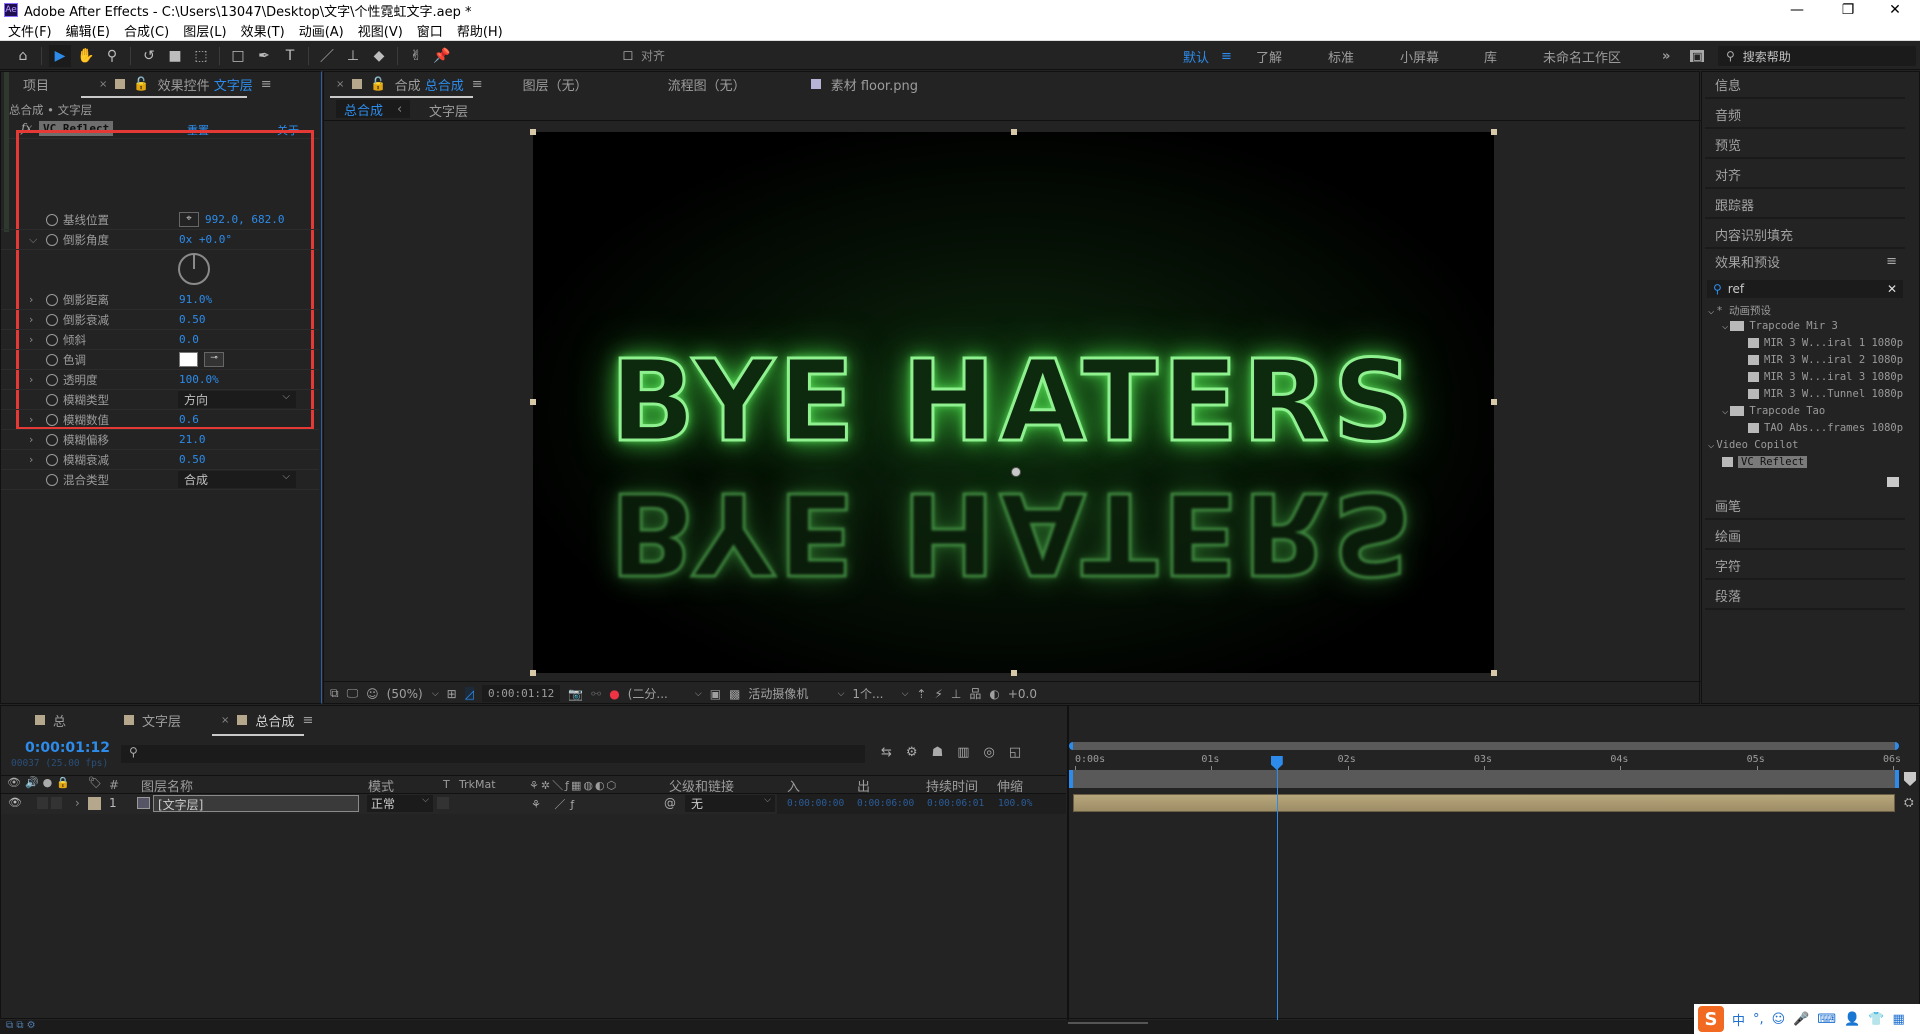 The height and width of the screenshot is (1034, 1920). What do you see at coordinates (244, 219) in the screenshot?
I see `property-value: 992.0, 682.0` at bounding box center [244, 219].